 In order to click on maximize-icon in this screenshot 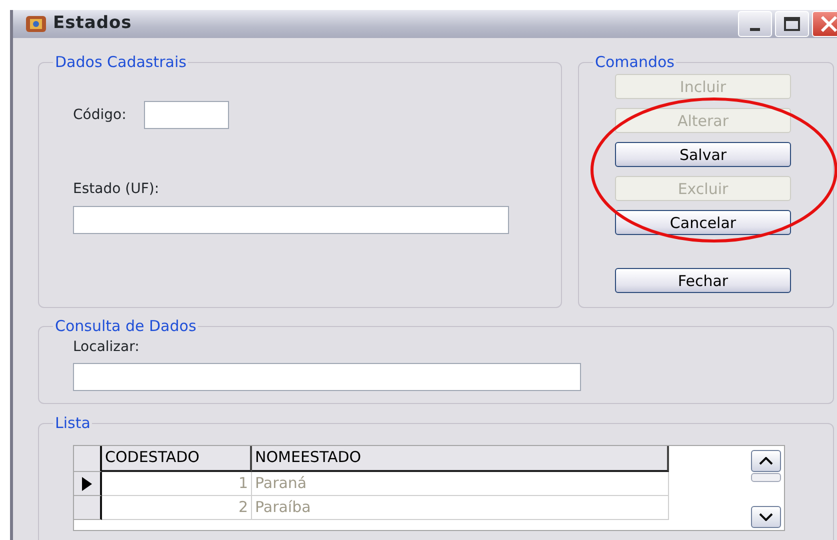, I will do `click(792, 24)`.